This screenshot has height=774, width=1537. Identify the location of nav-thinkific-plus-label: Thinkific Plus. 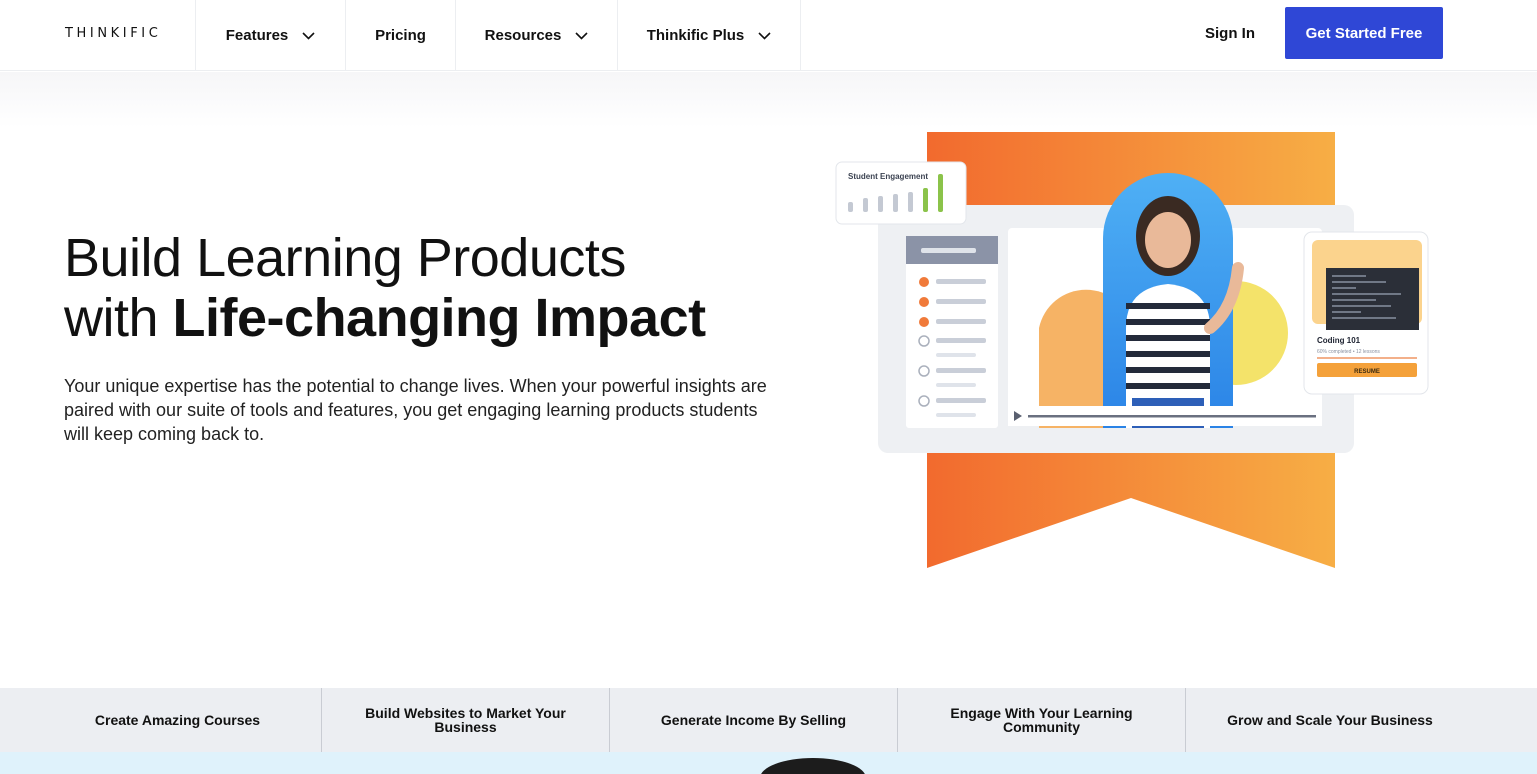
(695, 35).